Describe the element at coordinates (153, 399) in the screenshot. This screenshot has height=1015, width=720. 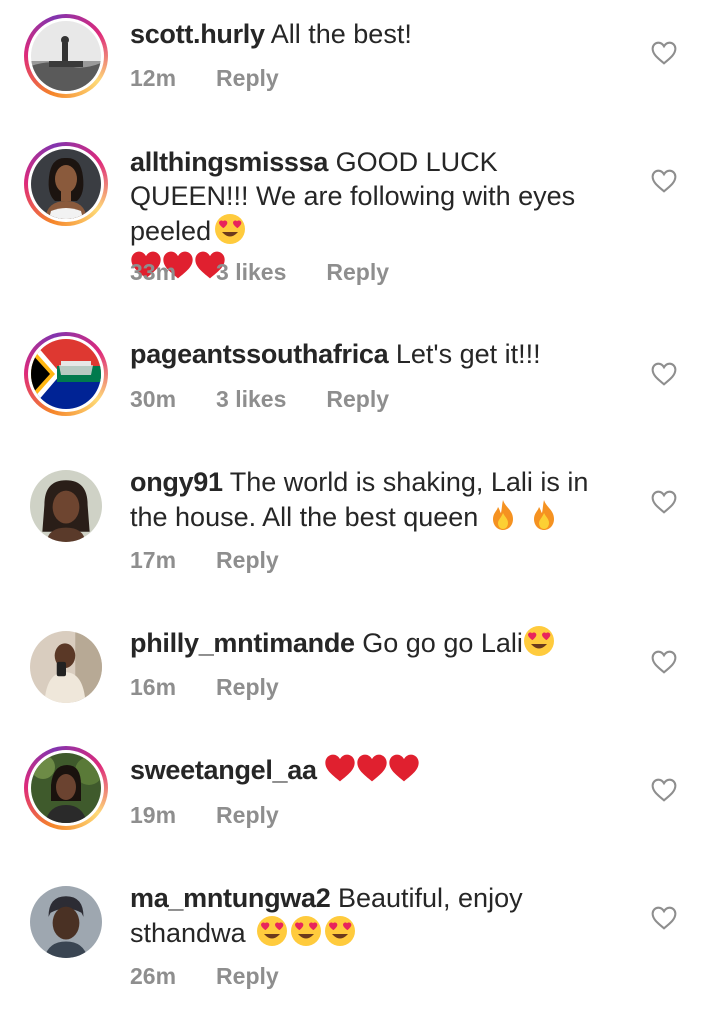
I see `comment-time: 30m` at that location.